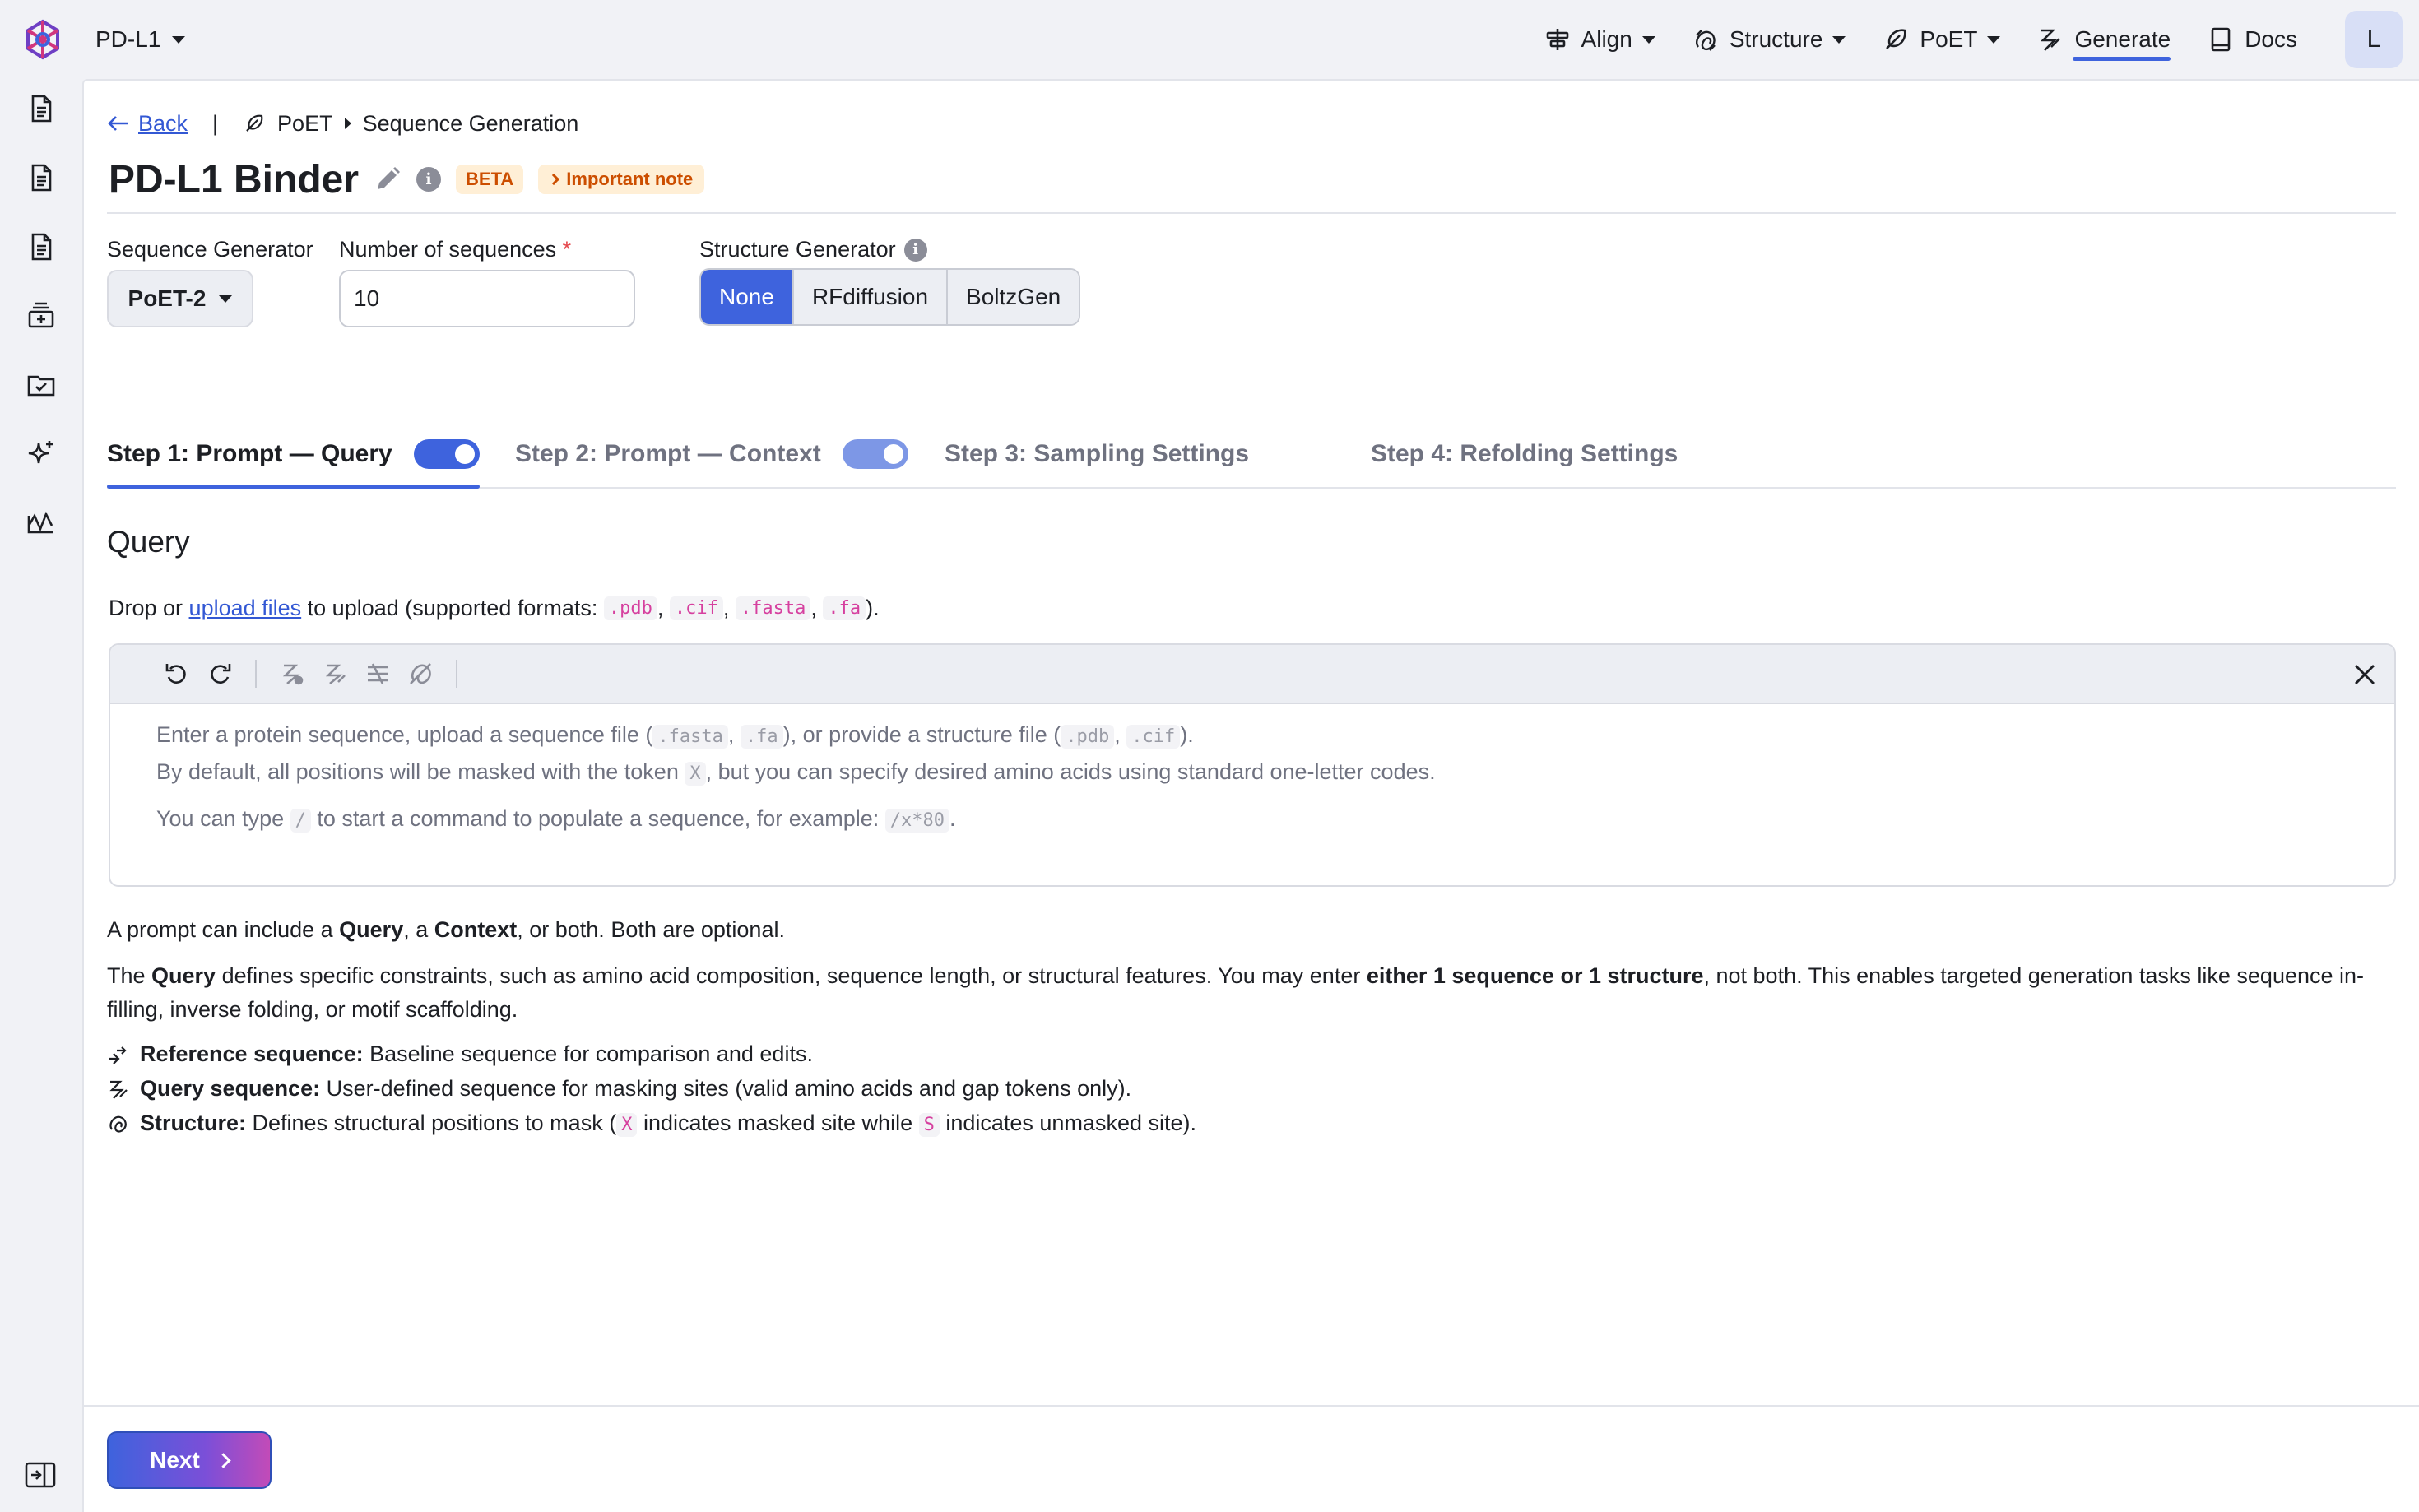 The image size is (2419, 1512). What do you see at coordinates (1557, 39) in the screenshot?
I see `align-icon` at bounding box center [1557, 39].